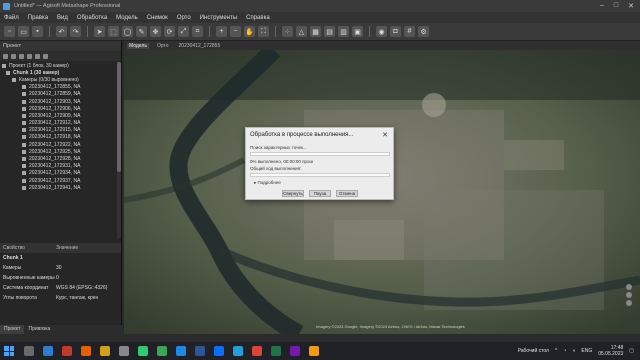 This screenshot has height=360, width=640. I want to click on tree-cameras-group: Камеры (0/30 выровнено), so click(60, 79).